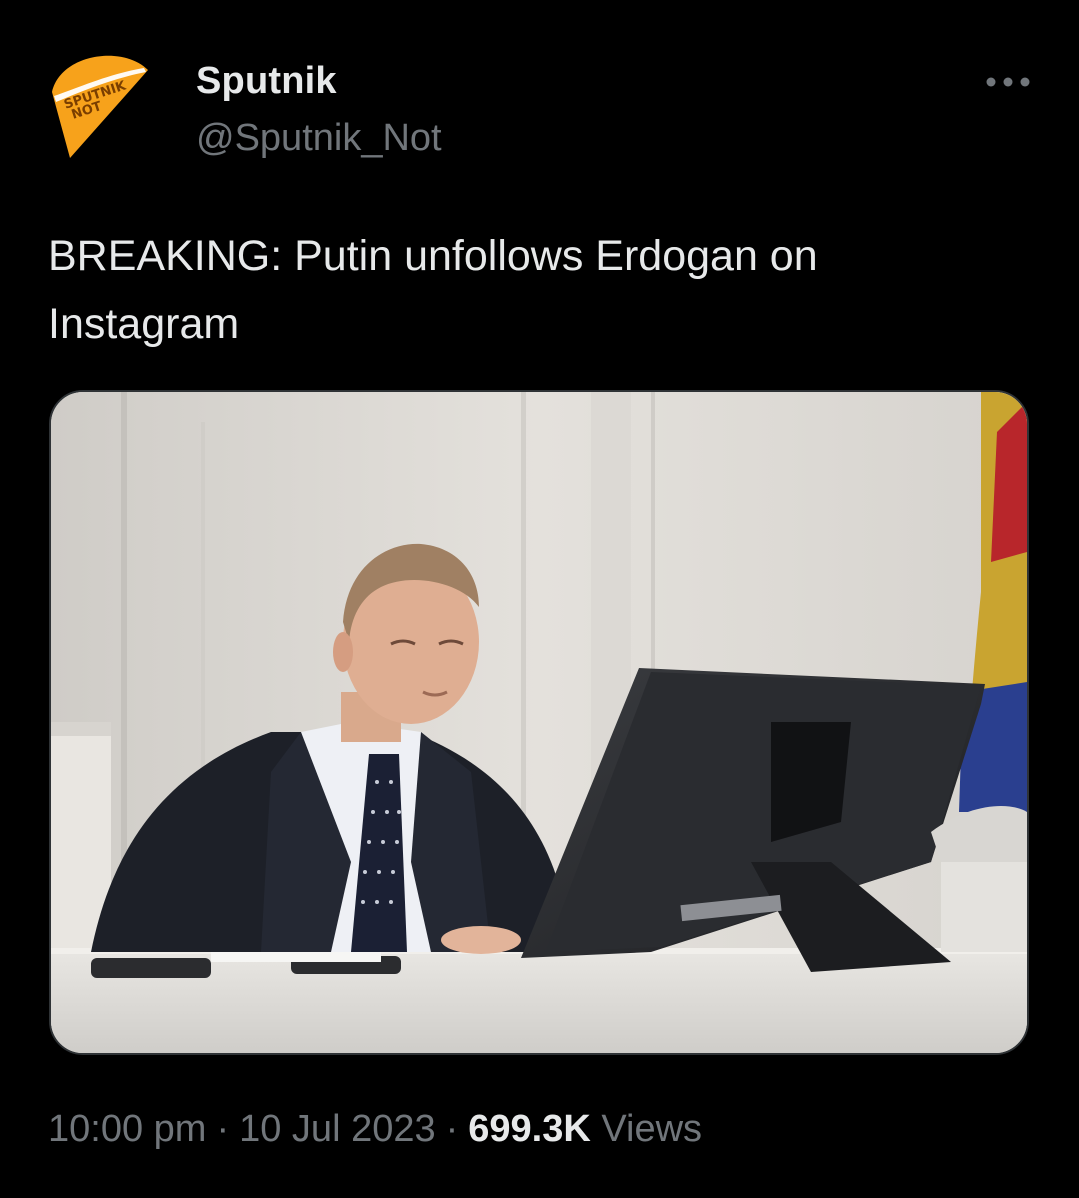 This screenshot has height=1198, width=1079. I want to click on author-info: Sputnik @Sputnik_Not, so click(319, 109).